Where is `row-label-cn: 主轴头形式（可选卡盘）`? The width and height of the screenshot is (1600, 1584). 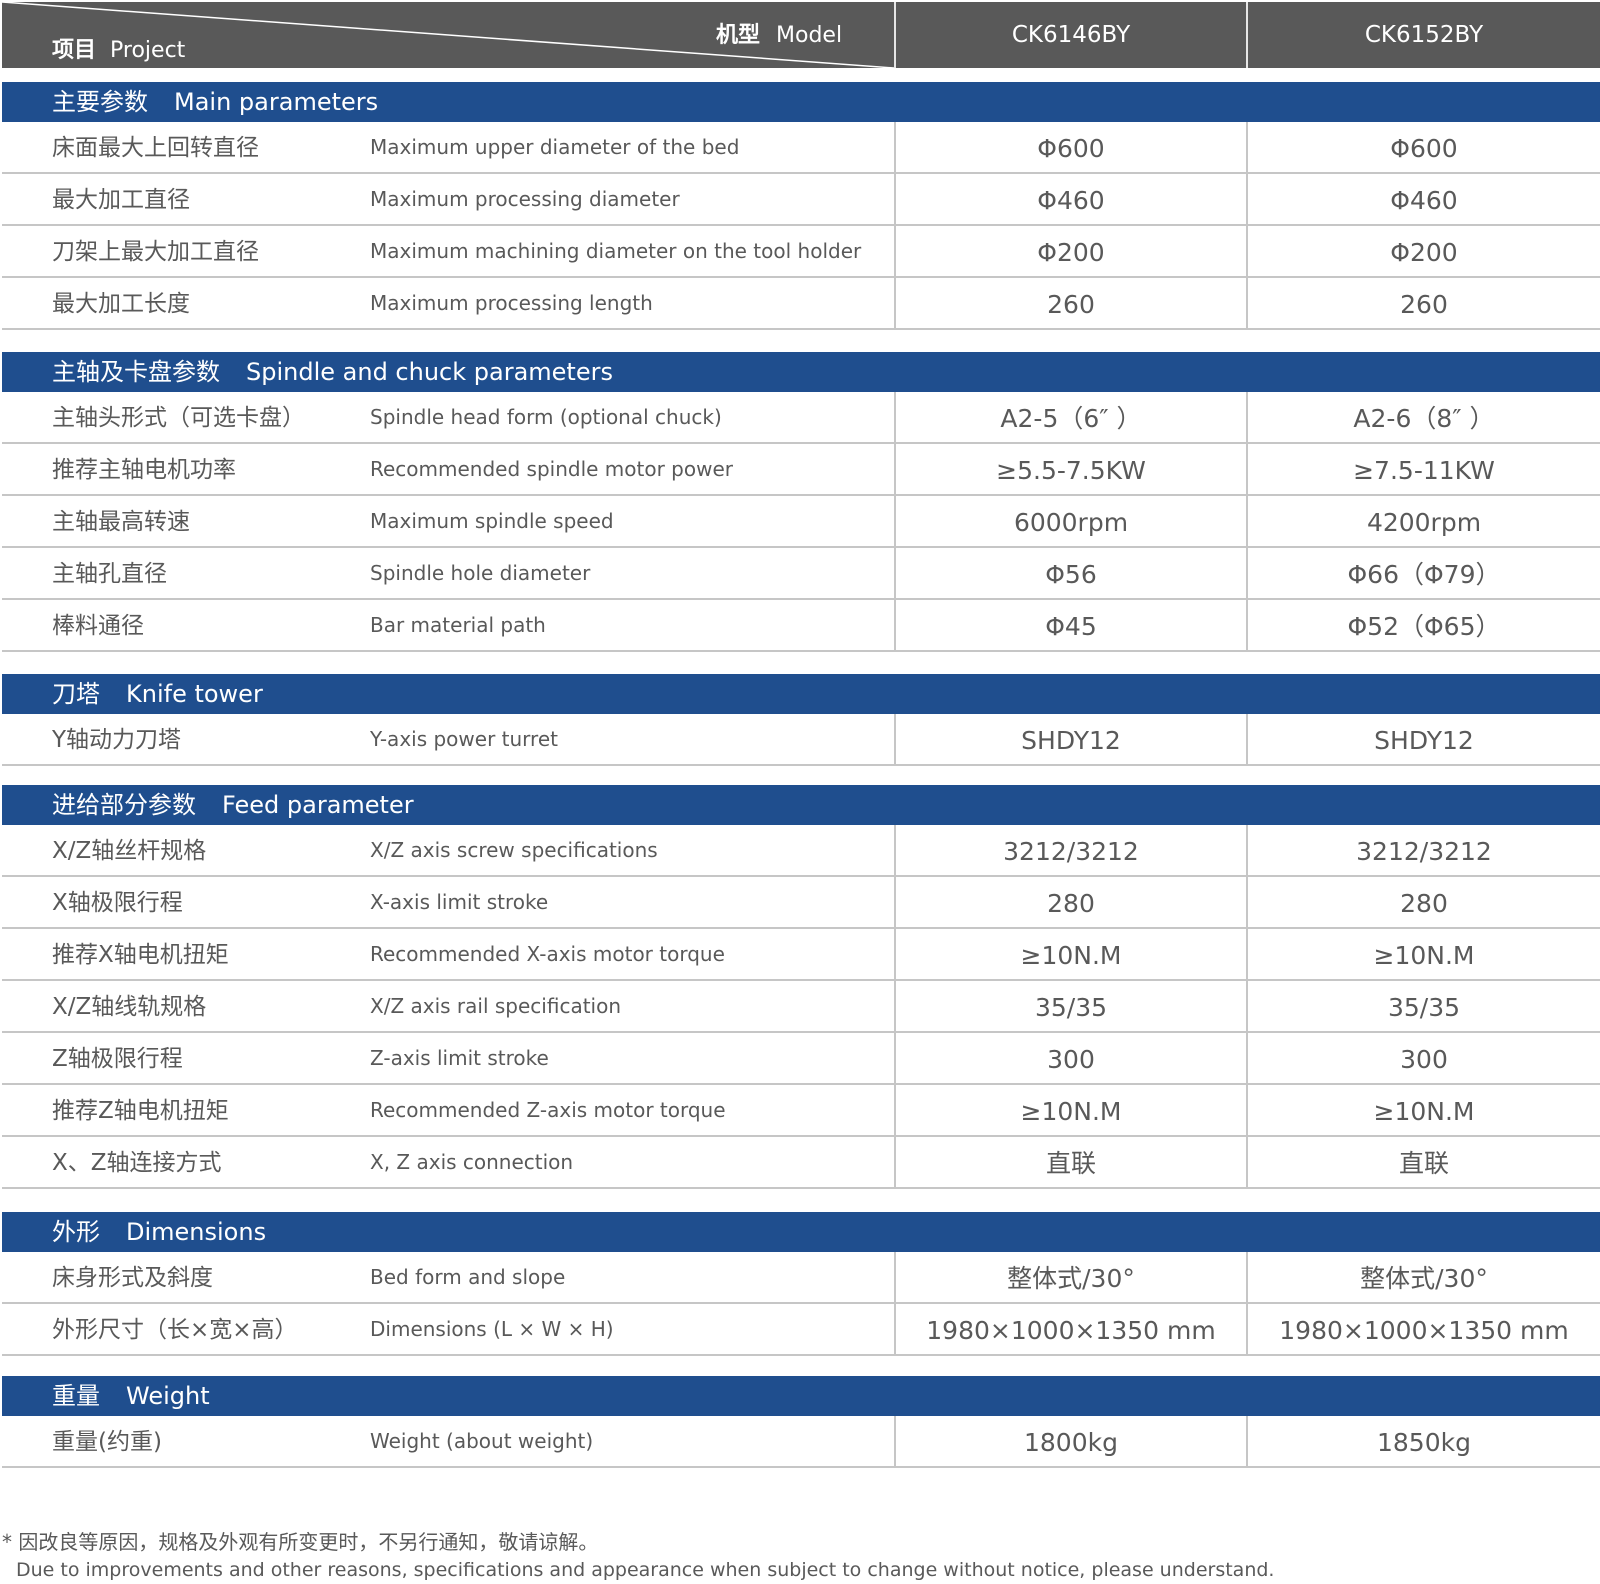 row-label-cn: 主轴头形式（可选卡盘） is located at coordinates (178, 418).